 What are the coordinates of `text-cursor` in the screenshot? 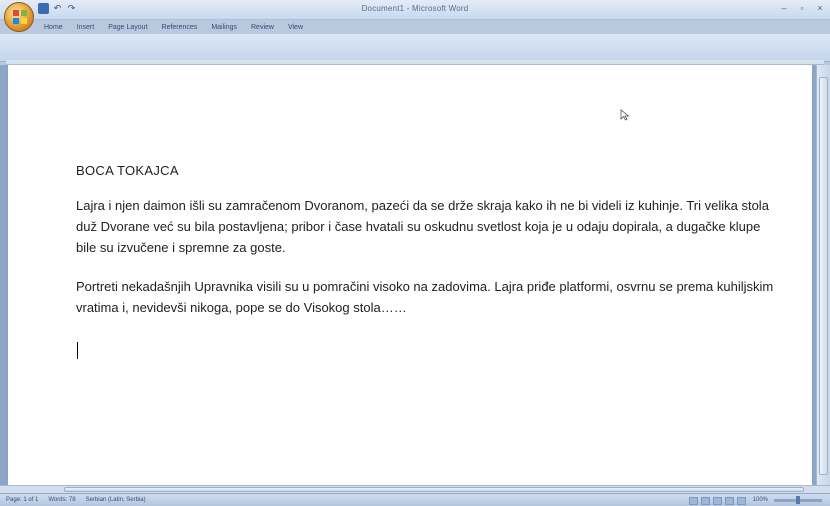 It's located at (77, 350).